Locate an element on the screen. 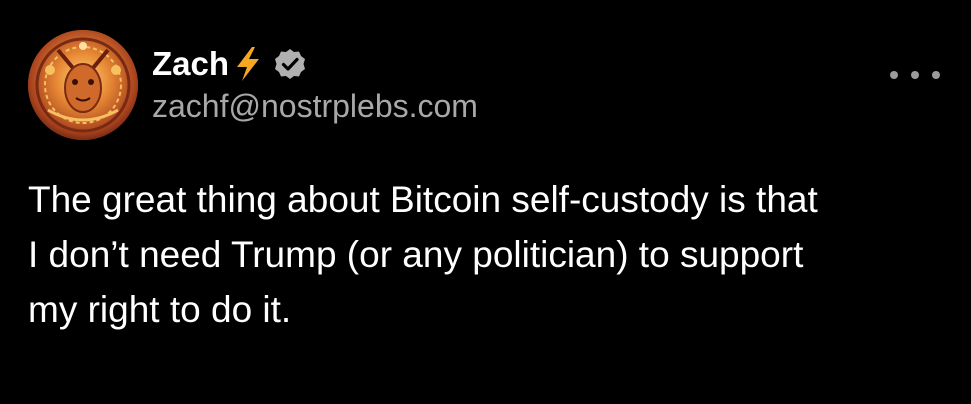  lightning-bolt-icon is located at coordinates (248, 64).